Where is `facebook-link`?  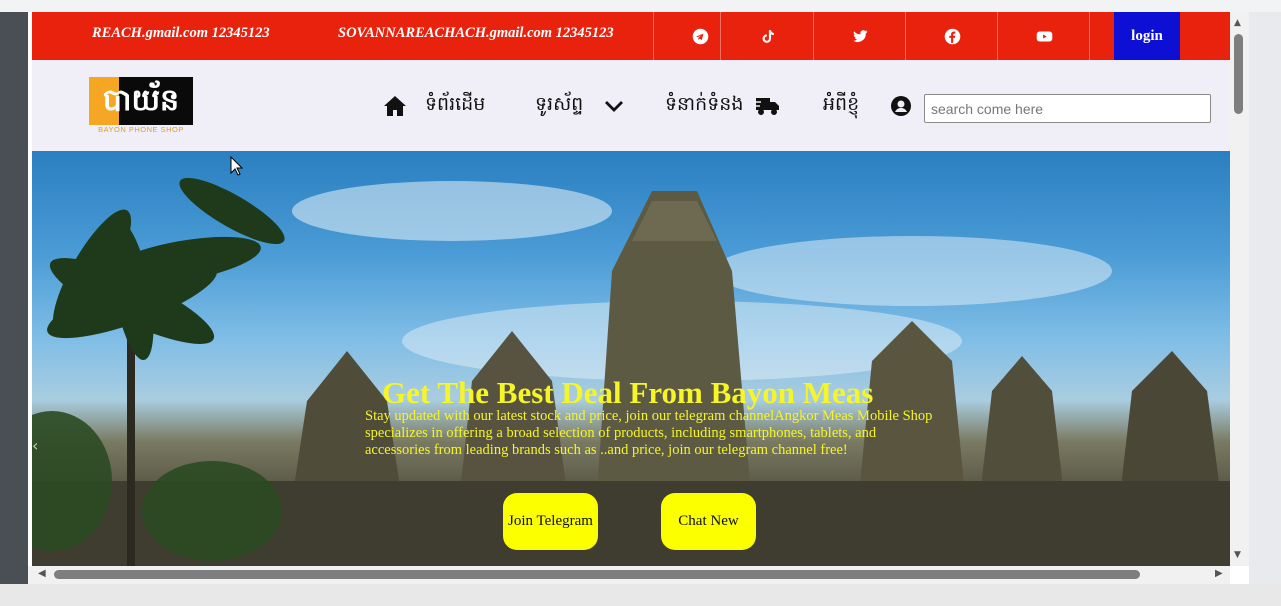 facebook-link is located at coordinates (951, 36).